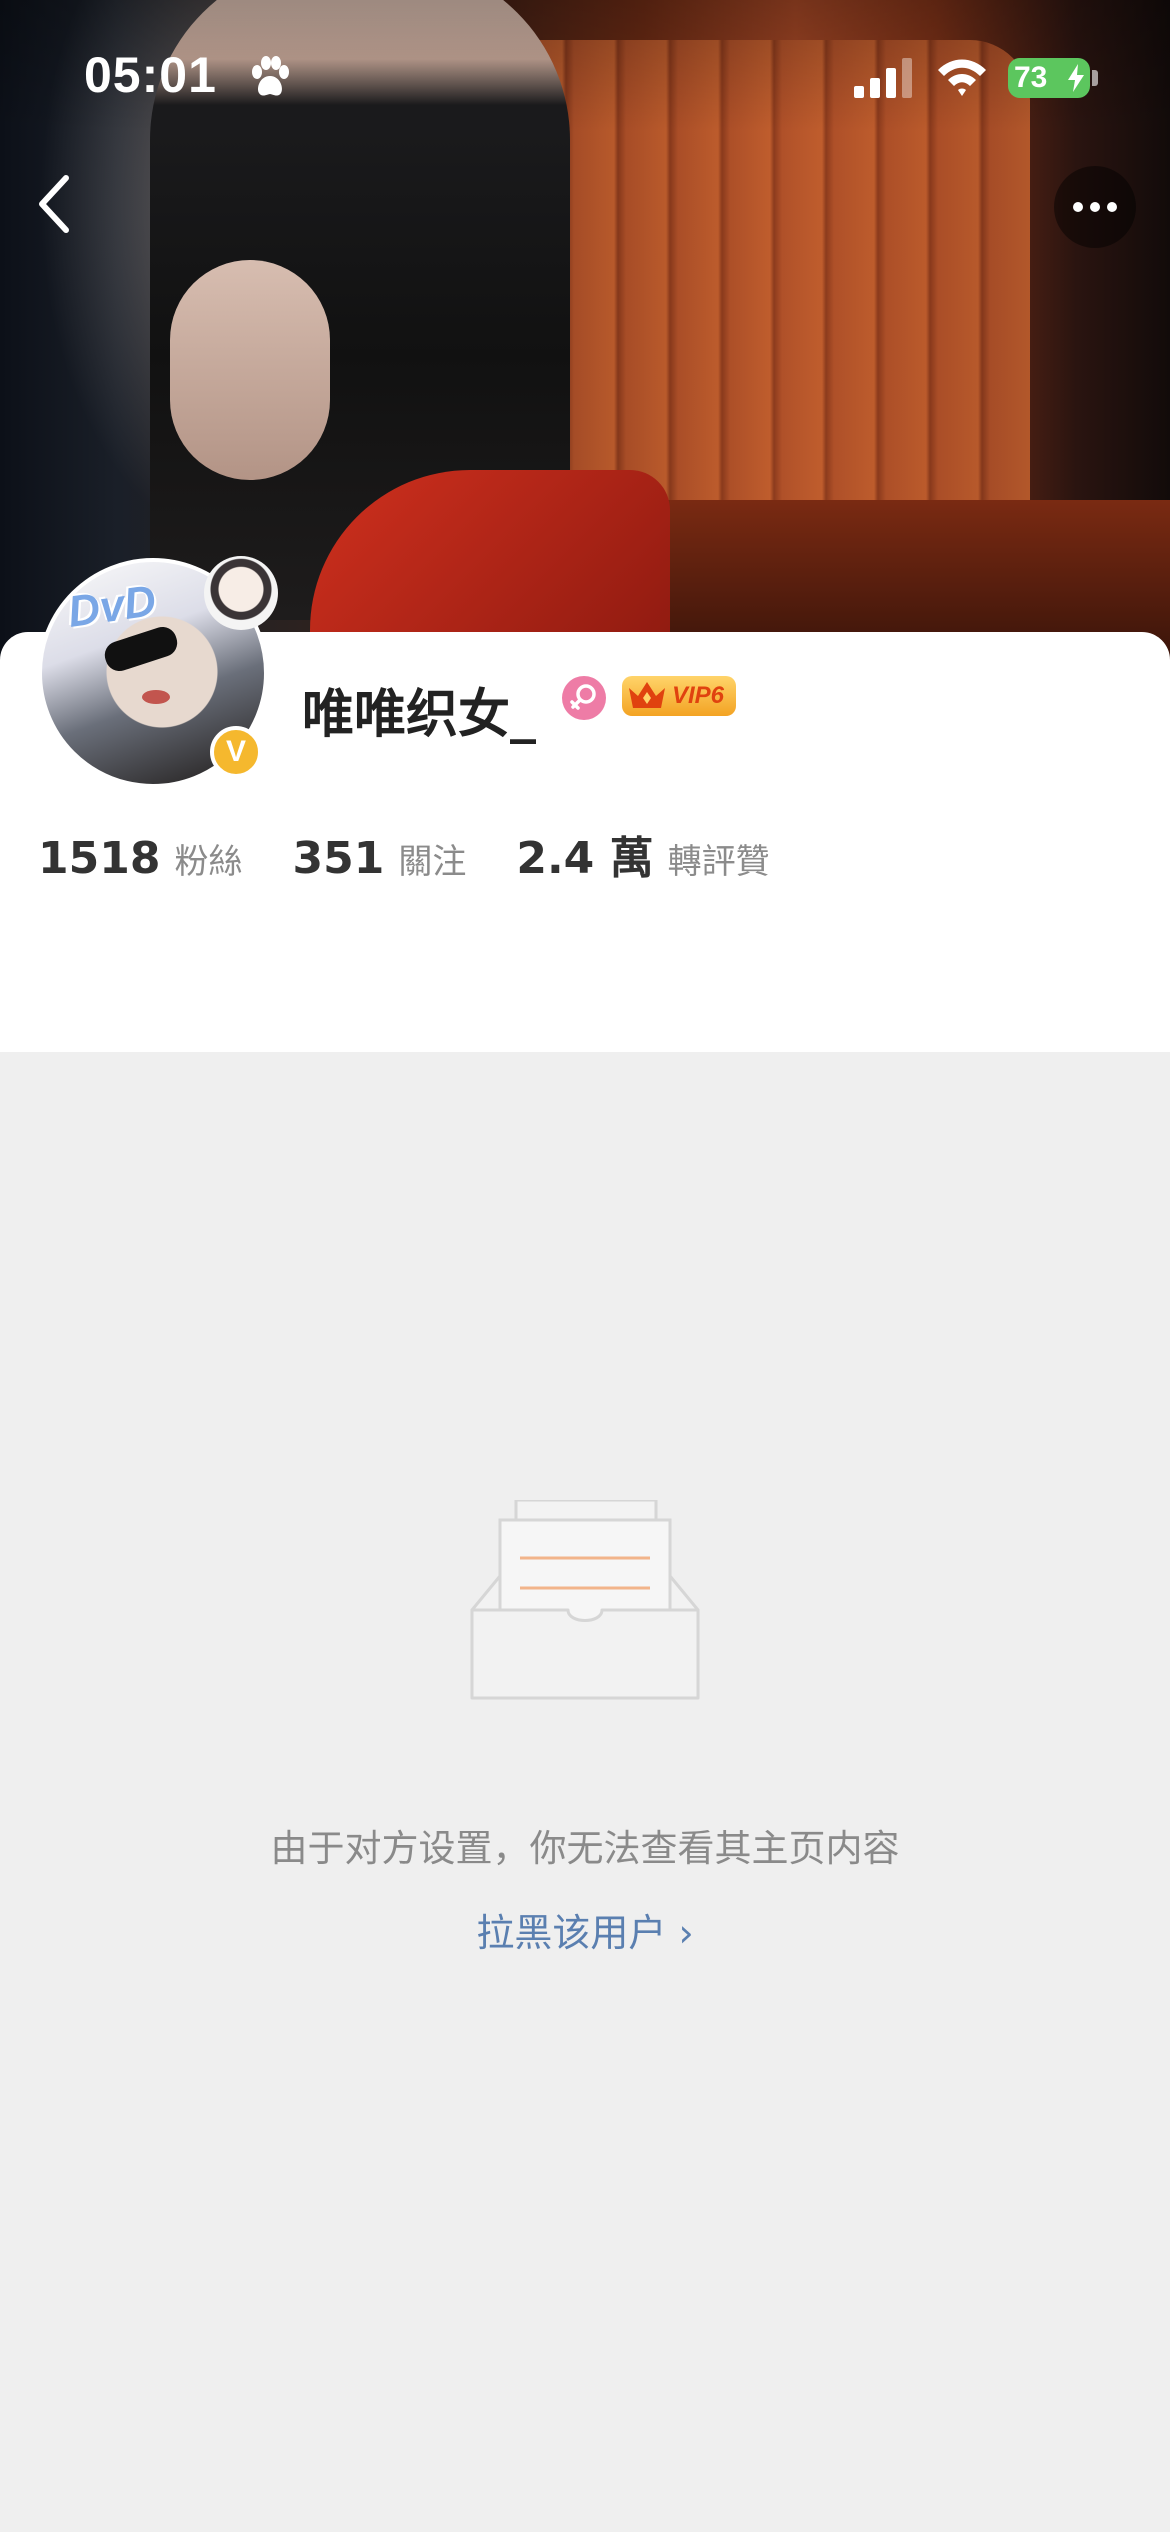 The image size is (1170, 2532). I want to click on battery-icon: 73, so click(1049, 78).